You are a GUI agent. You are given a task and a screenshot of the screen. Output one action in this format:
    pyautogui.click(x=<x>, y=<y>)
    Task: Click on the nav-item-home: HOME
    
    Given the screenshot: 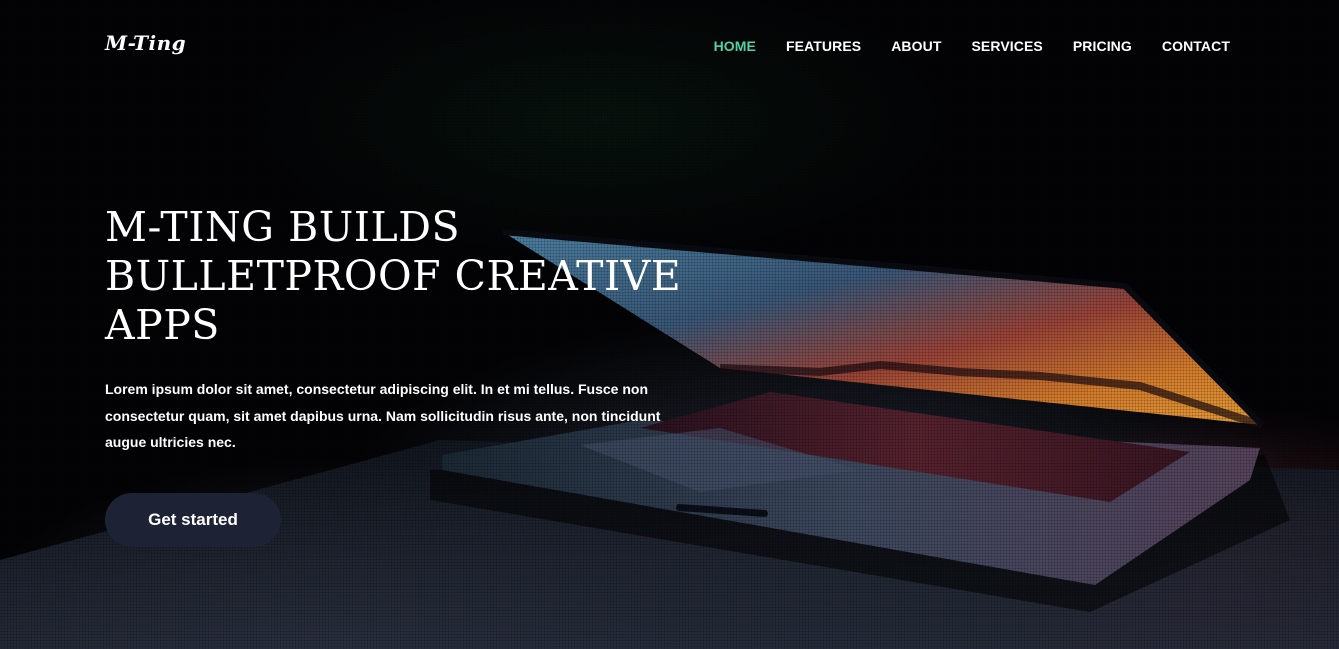 What is the action you would take?
    pyautogui.click(x=735, y=47)
    